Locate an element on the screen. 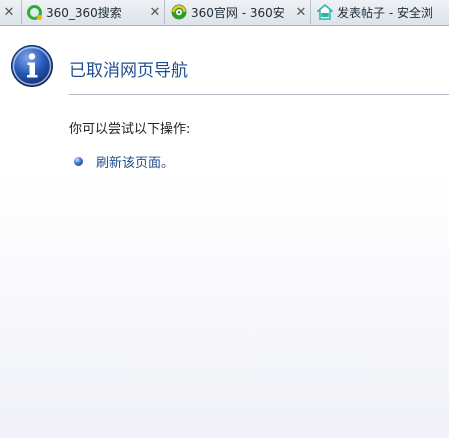  bullet-icon is located at coordinates (78, 161).